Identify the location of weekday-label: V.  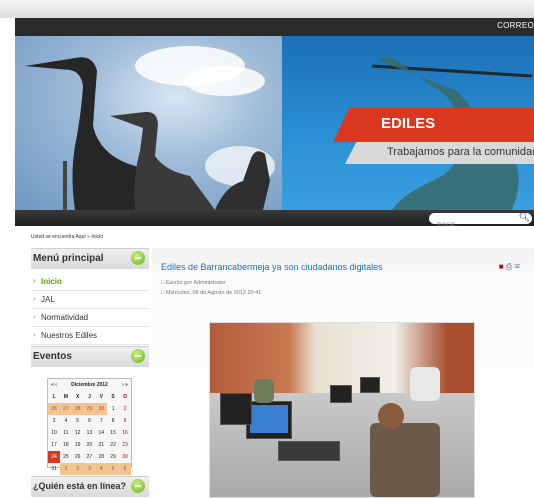
(101, 397).